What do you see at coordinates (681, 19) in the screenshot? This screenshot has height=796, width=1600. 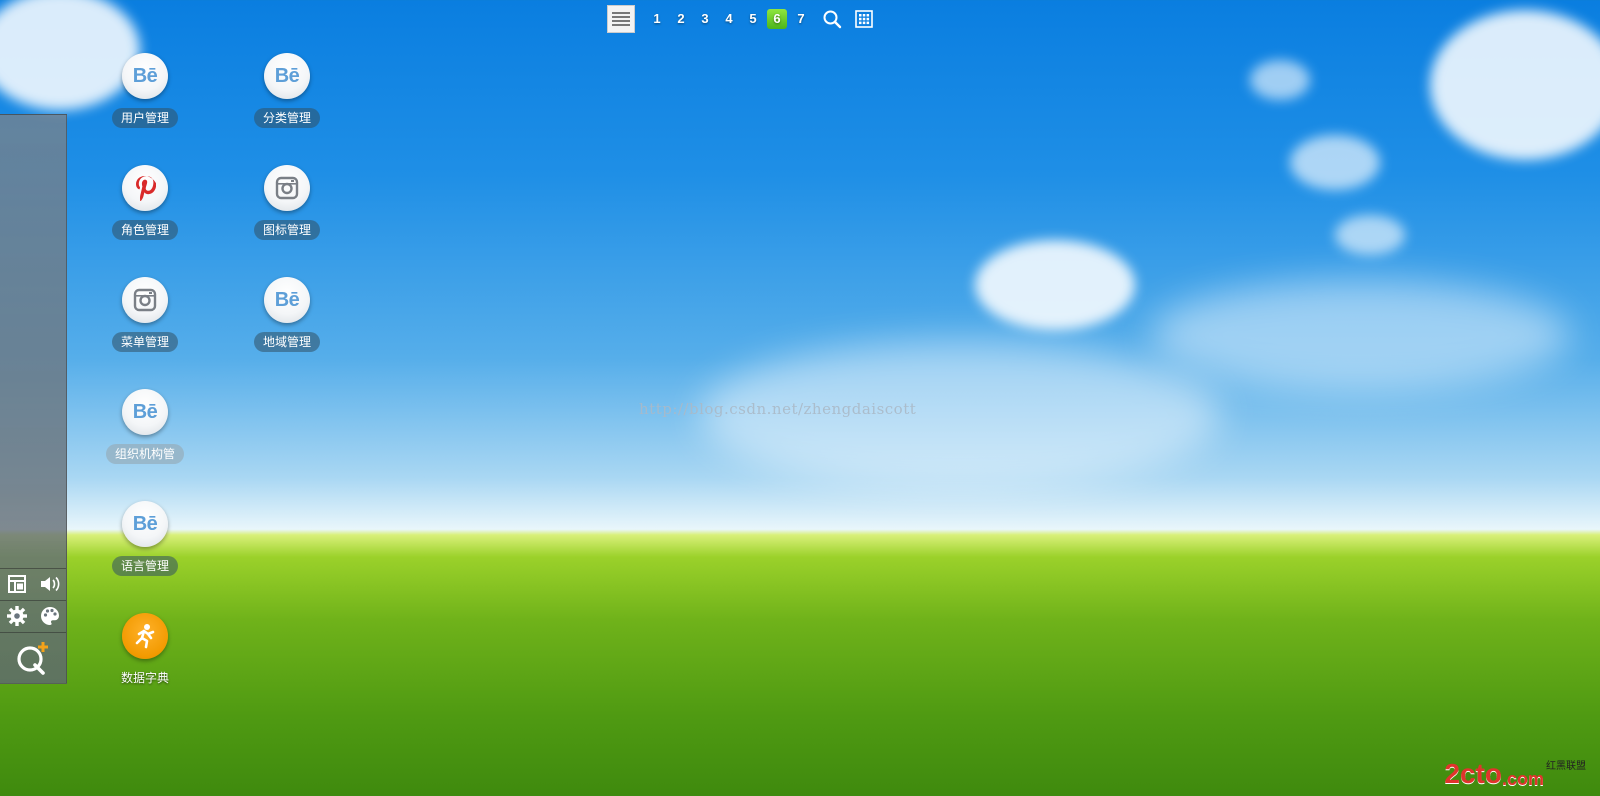 I see `page-2: 2` at bounding box center [681, 19].